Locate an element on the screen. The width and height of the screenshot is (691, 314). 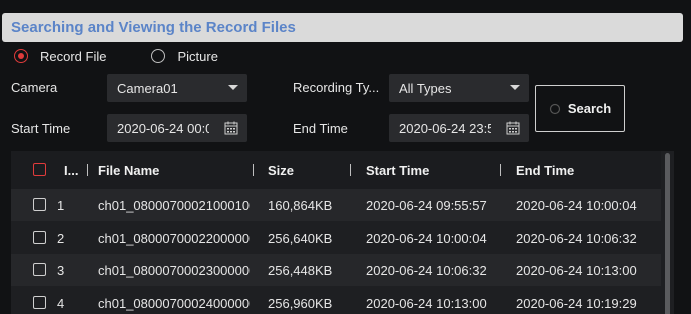
row-end-time: 2020-06-24 10:19:29 is located at coordinates (576, 303).